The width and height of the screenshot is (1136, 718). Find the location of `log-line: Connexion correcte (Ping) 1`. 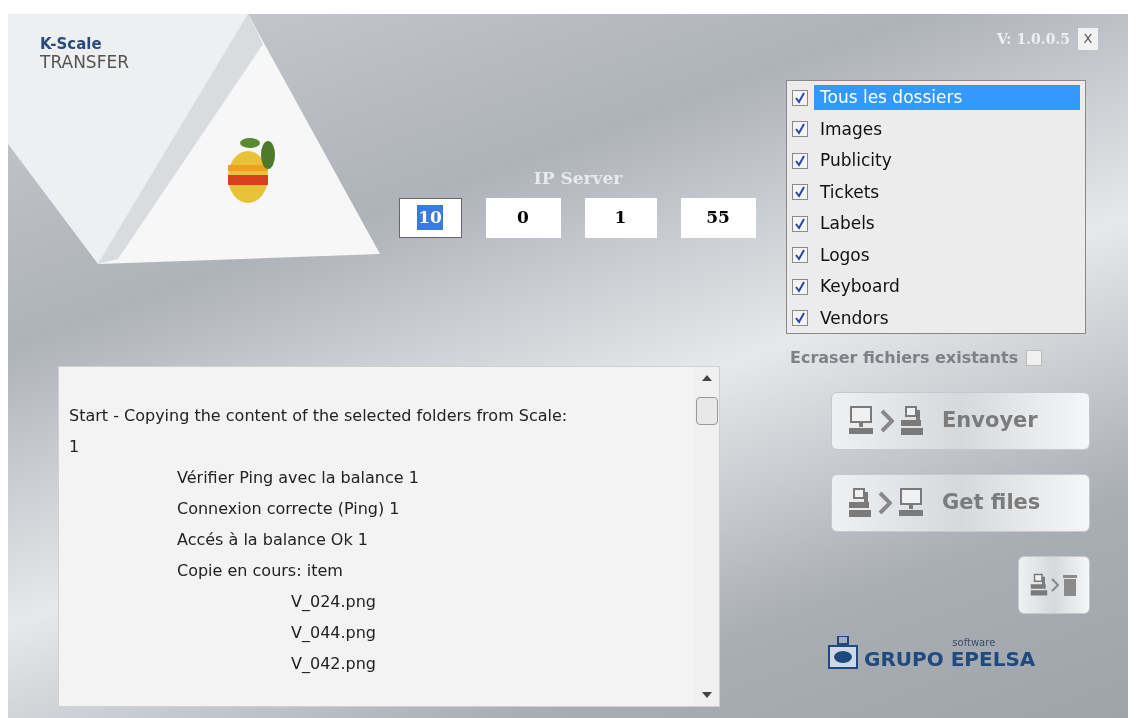

log-line: Connexion correcte (Ping) 1 is located at coordinates (288, 508).